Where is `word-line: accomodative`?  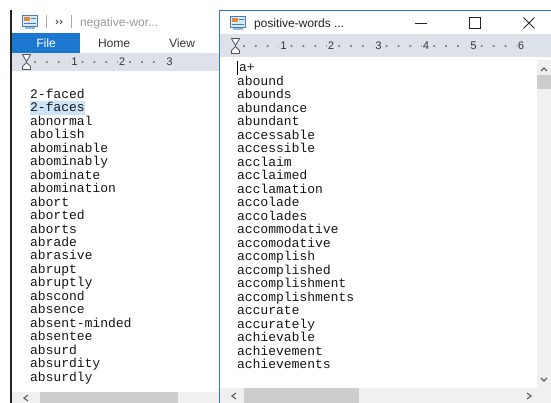
word-line: accomodative is located at coordinates (284, 243).